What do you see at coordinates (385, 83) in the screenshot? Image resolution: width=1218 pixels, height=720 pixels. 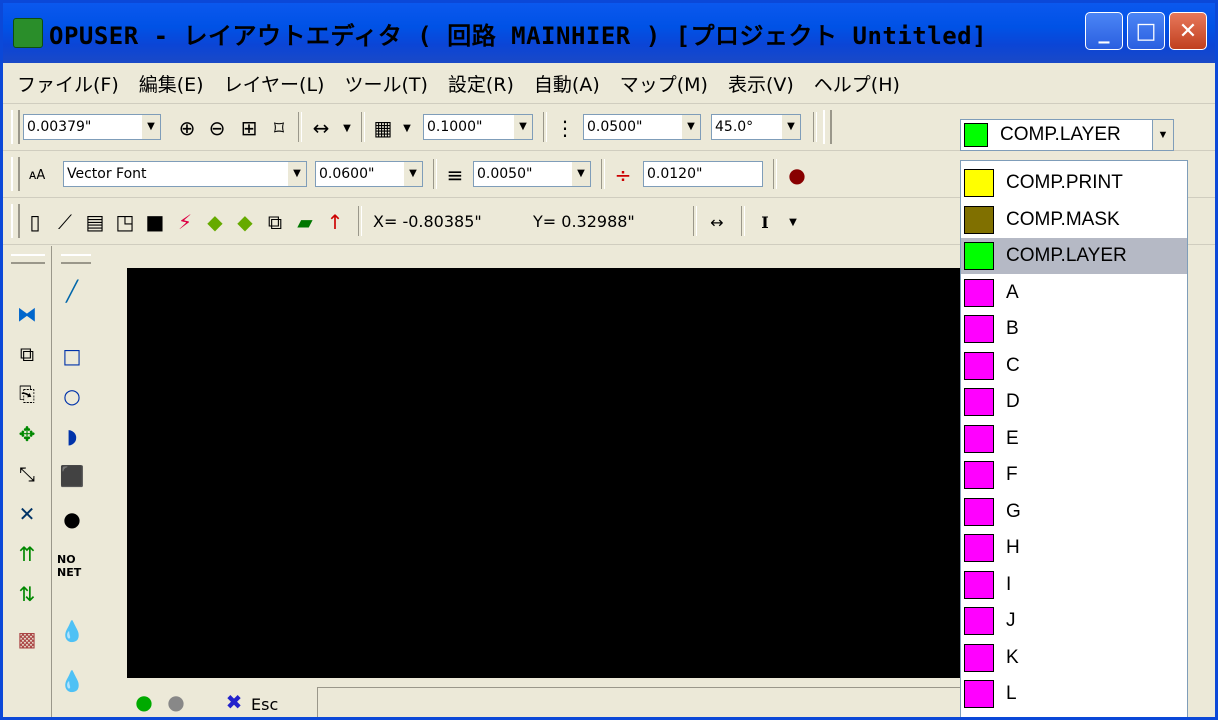 I see `menu-tools: ツール(T)` at bounding box center [385, 83].